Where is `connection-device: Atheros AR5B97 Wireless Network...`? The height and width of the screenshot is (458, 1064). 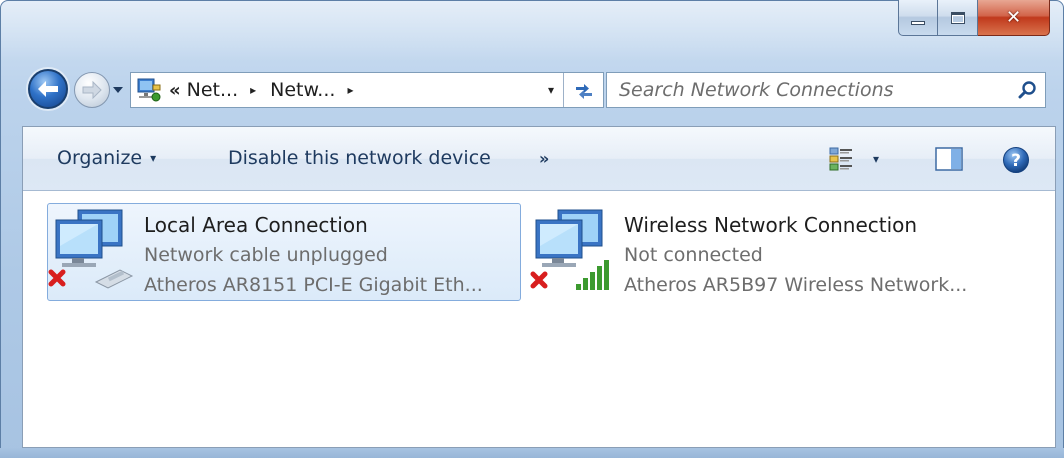 connection-device: Atheros AR5B97 Wireless Network... is located at coordinates (796, 285).